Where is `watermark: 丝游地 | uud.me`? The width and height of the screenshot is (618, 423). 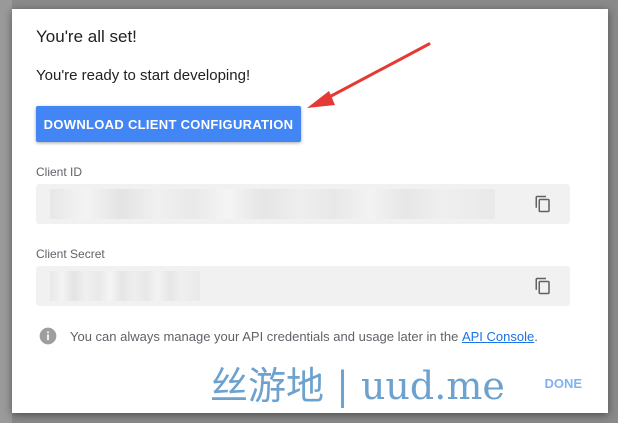
watermark: 丝游地 | uud.me is located at coordinates (357, 386).